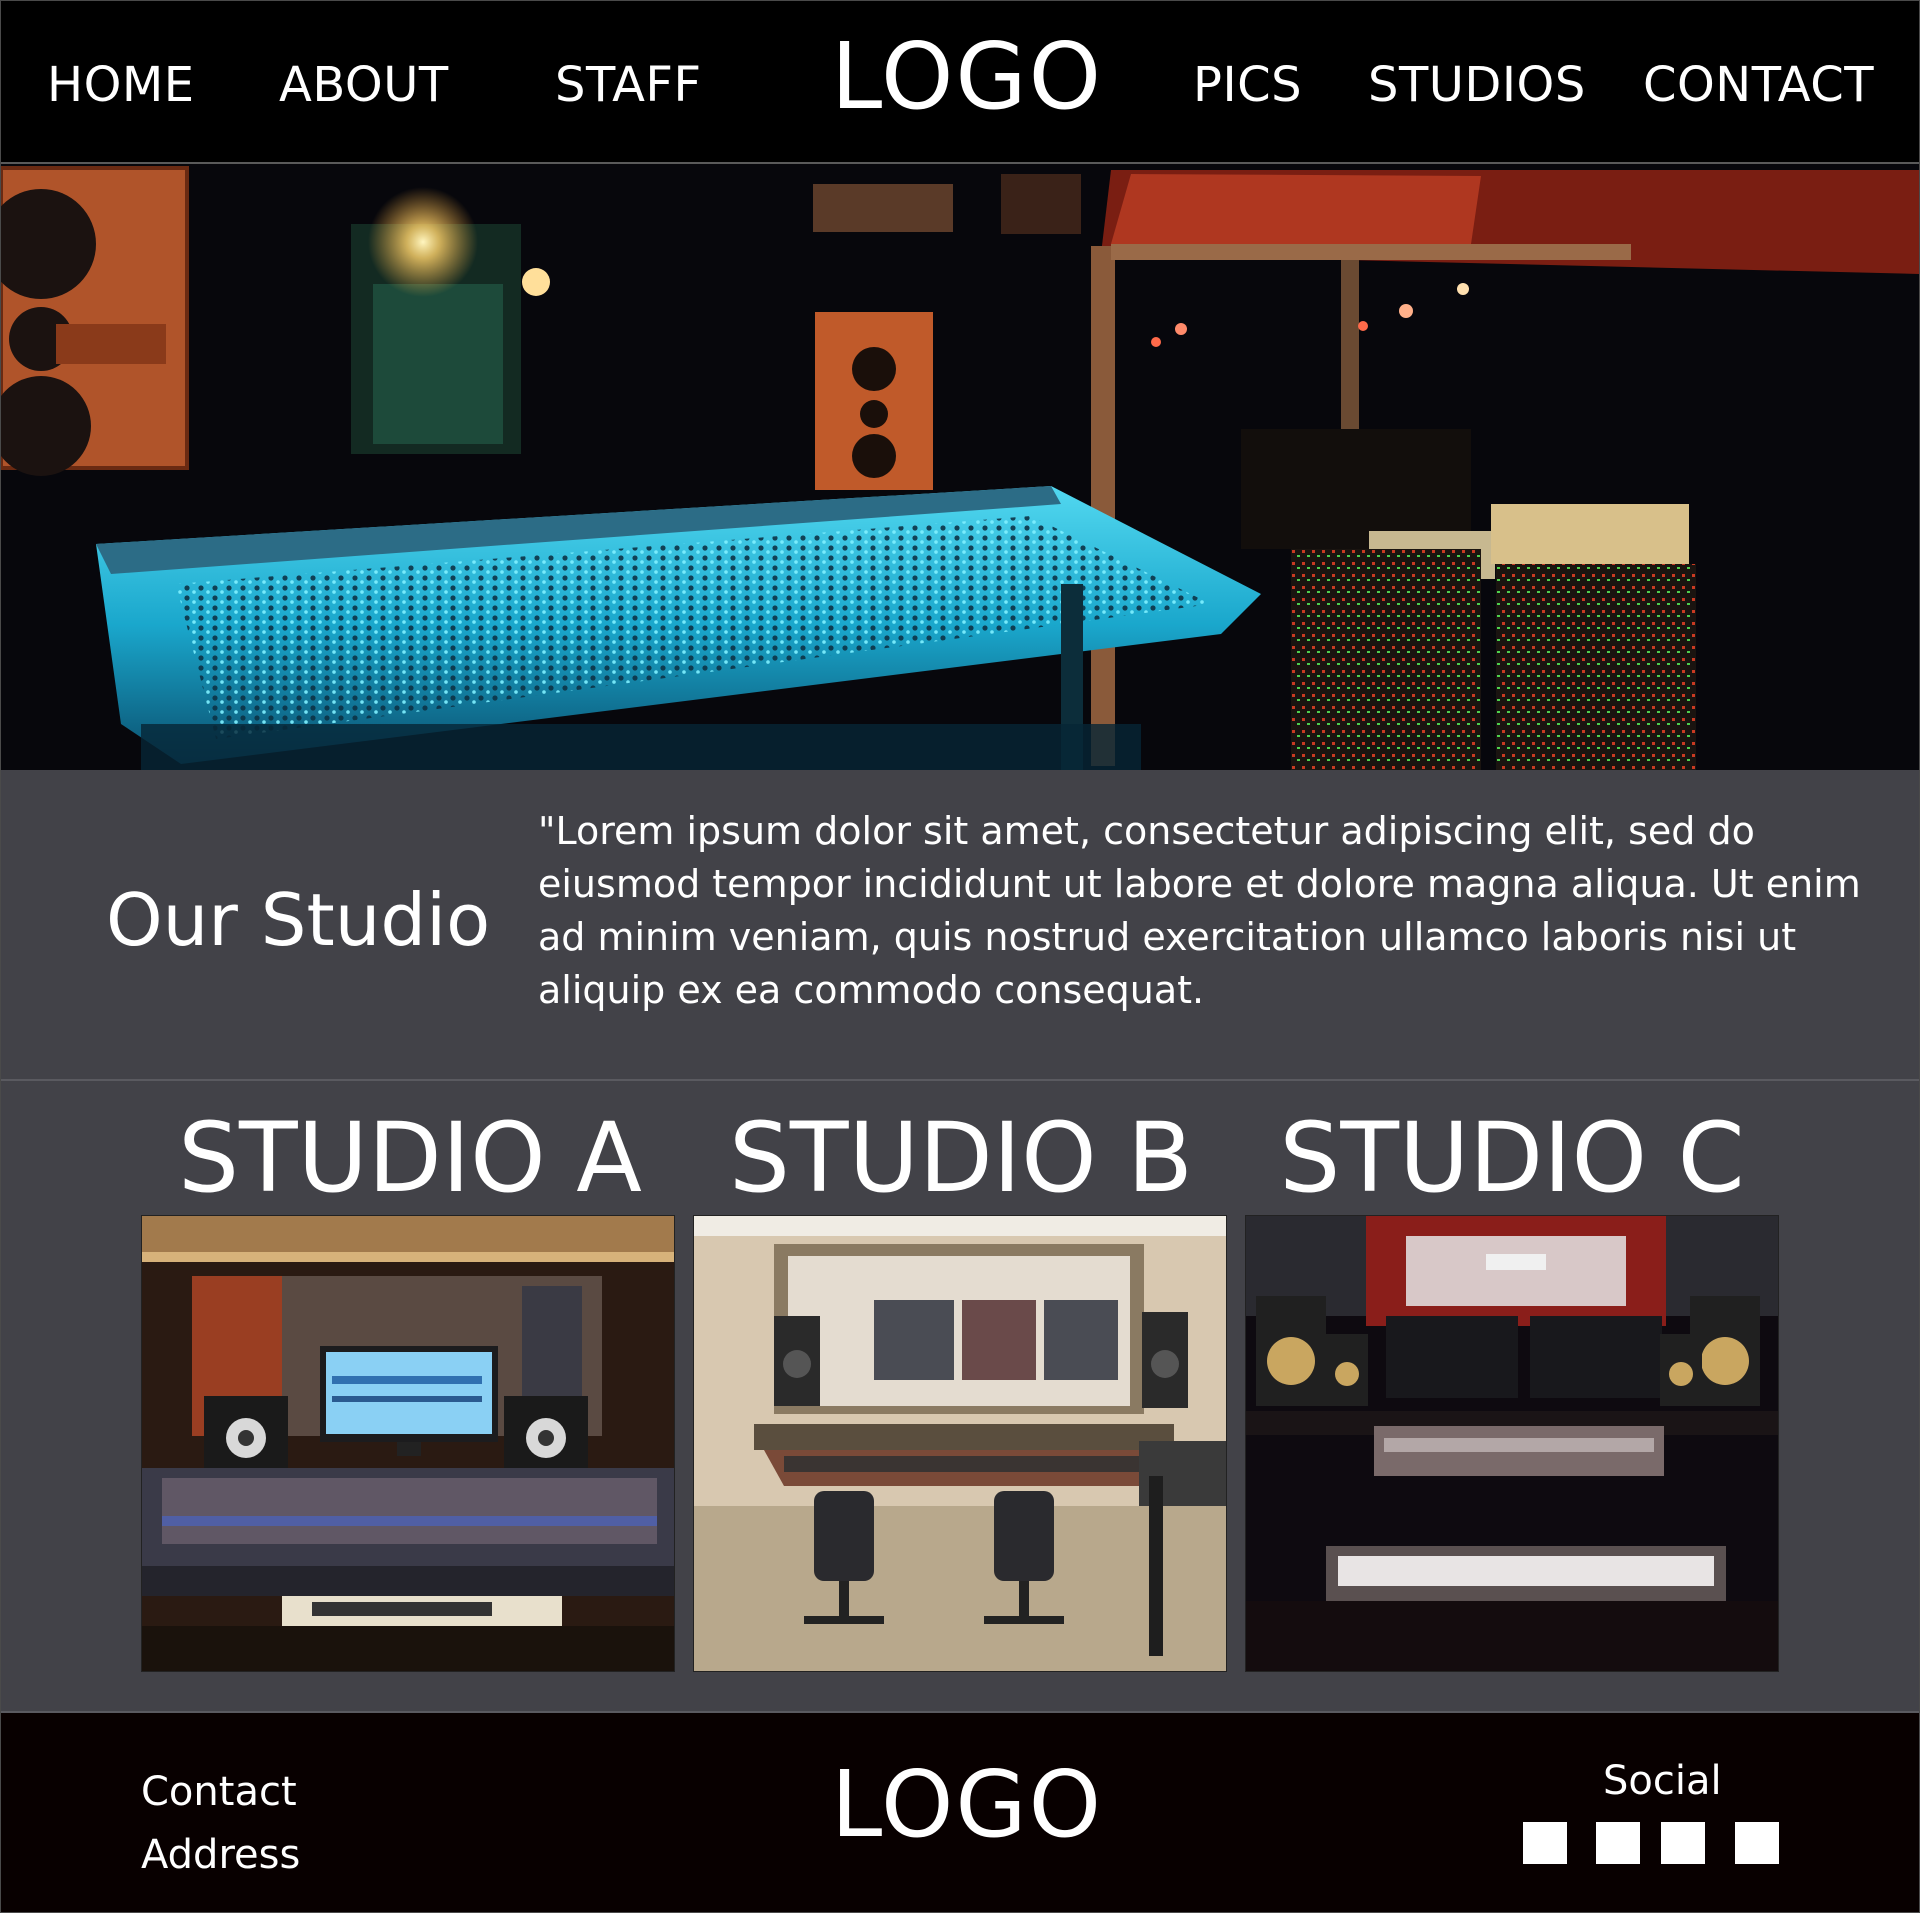  I want to click on studio-b-photo, so click(960, 1443).